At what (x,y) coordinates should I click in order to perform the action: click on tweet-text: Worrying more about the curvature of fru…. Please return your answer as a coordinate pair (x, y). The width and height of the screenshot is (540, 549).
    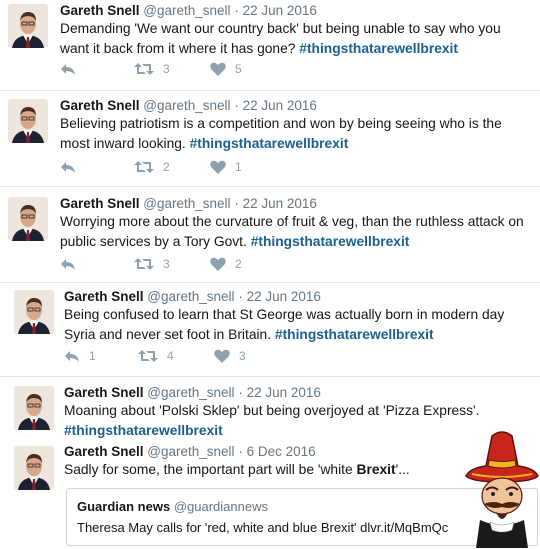
    Looking at the image, I should click on (295, 232).